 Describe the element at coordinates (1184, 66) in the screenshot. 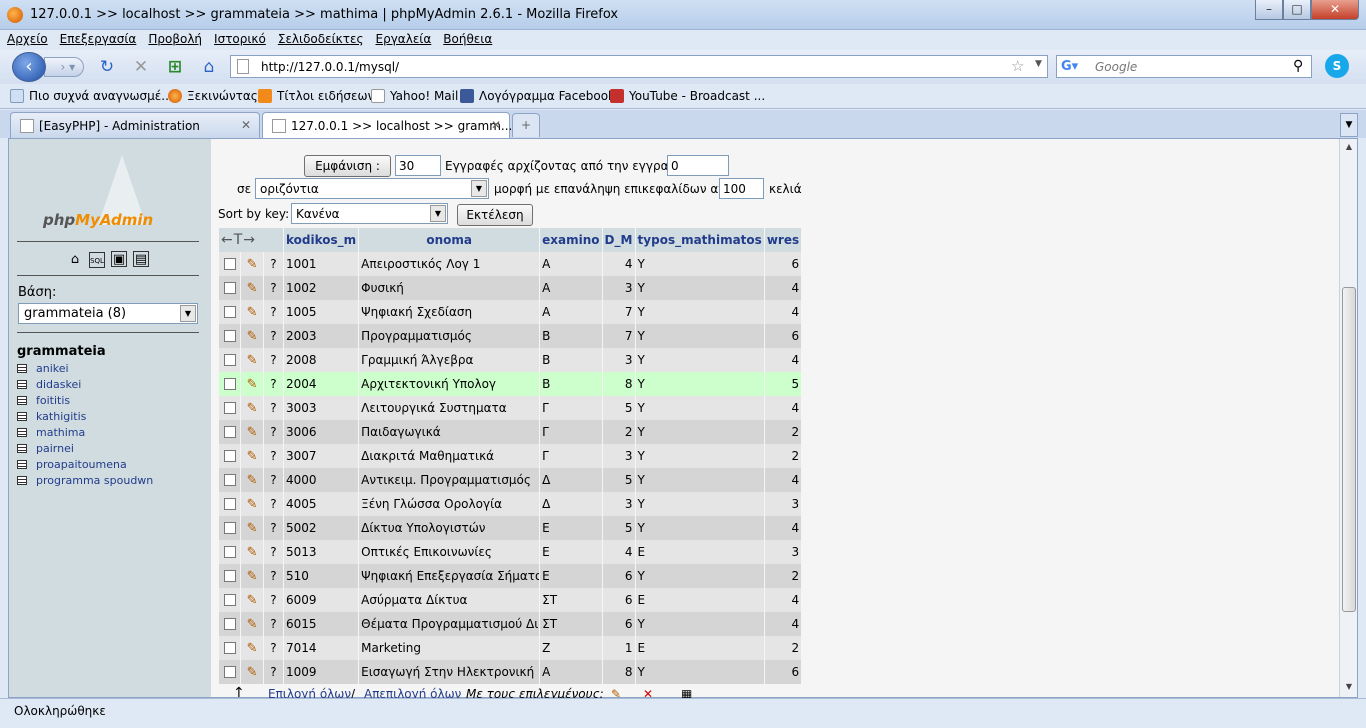

I see `search-box: G▾ Google ⚲` at that location.